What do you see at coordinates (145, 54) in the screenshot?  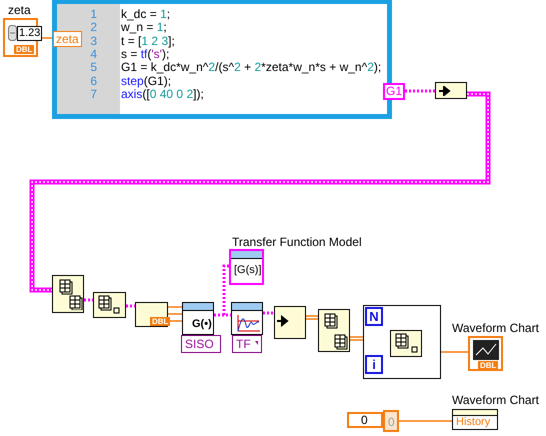 I see `code-line: s = tf('s');` at bounding box center [145, 54].